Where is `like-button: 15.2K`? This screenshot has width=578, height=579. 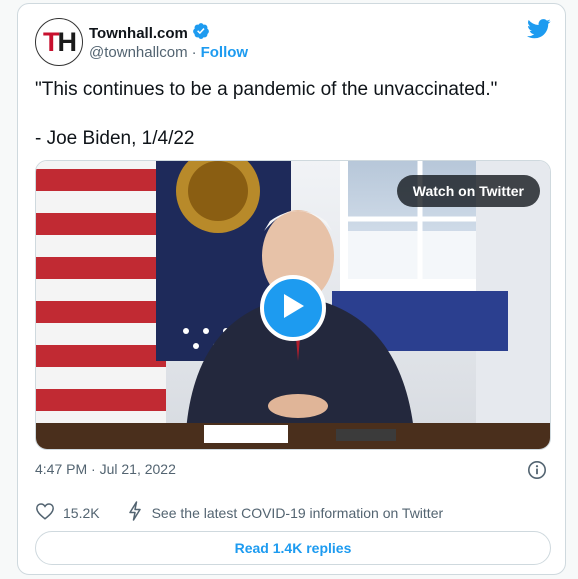
like-button: 15.2K is located at coordinates (67, 512).